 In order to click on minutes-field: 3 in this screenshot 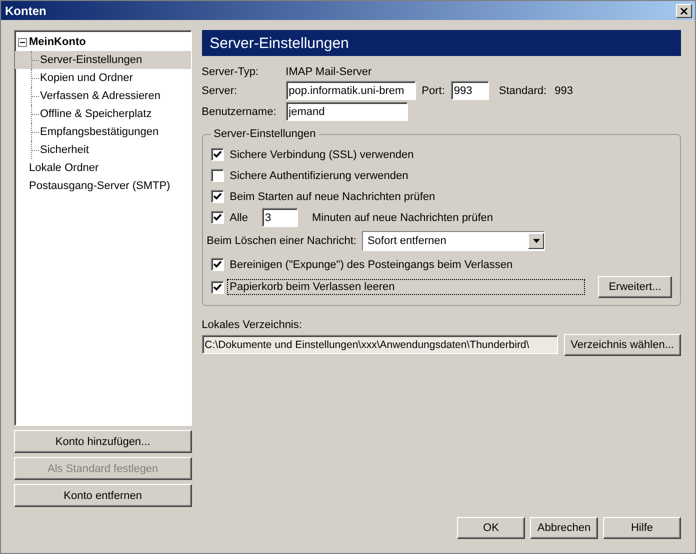, I will do `click(280, 217)`.